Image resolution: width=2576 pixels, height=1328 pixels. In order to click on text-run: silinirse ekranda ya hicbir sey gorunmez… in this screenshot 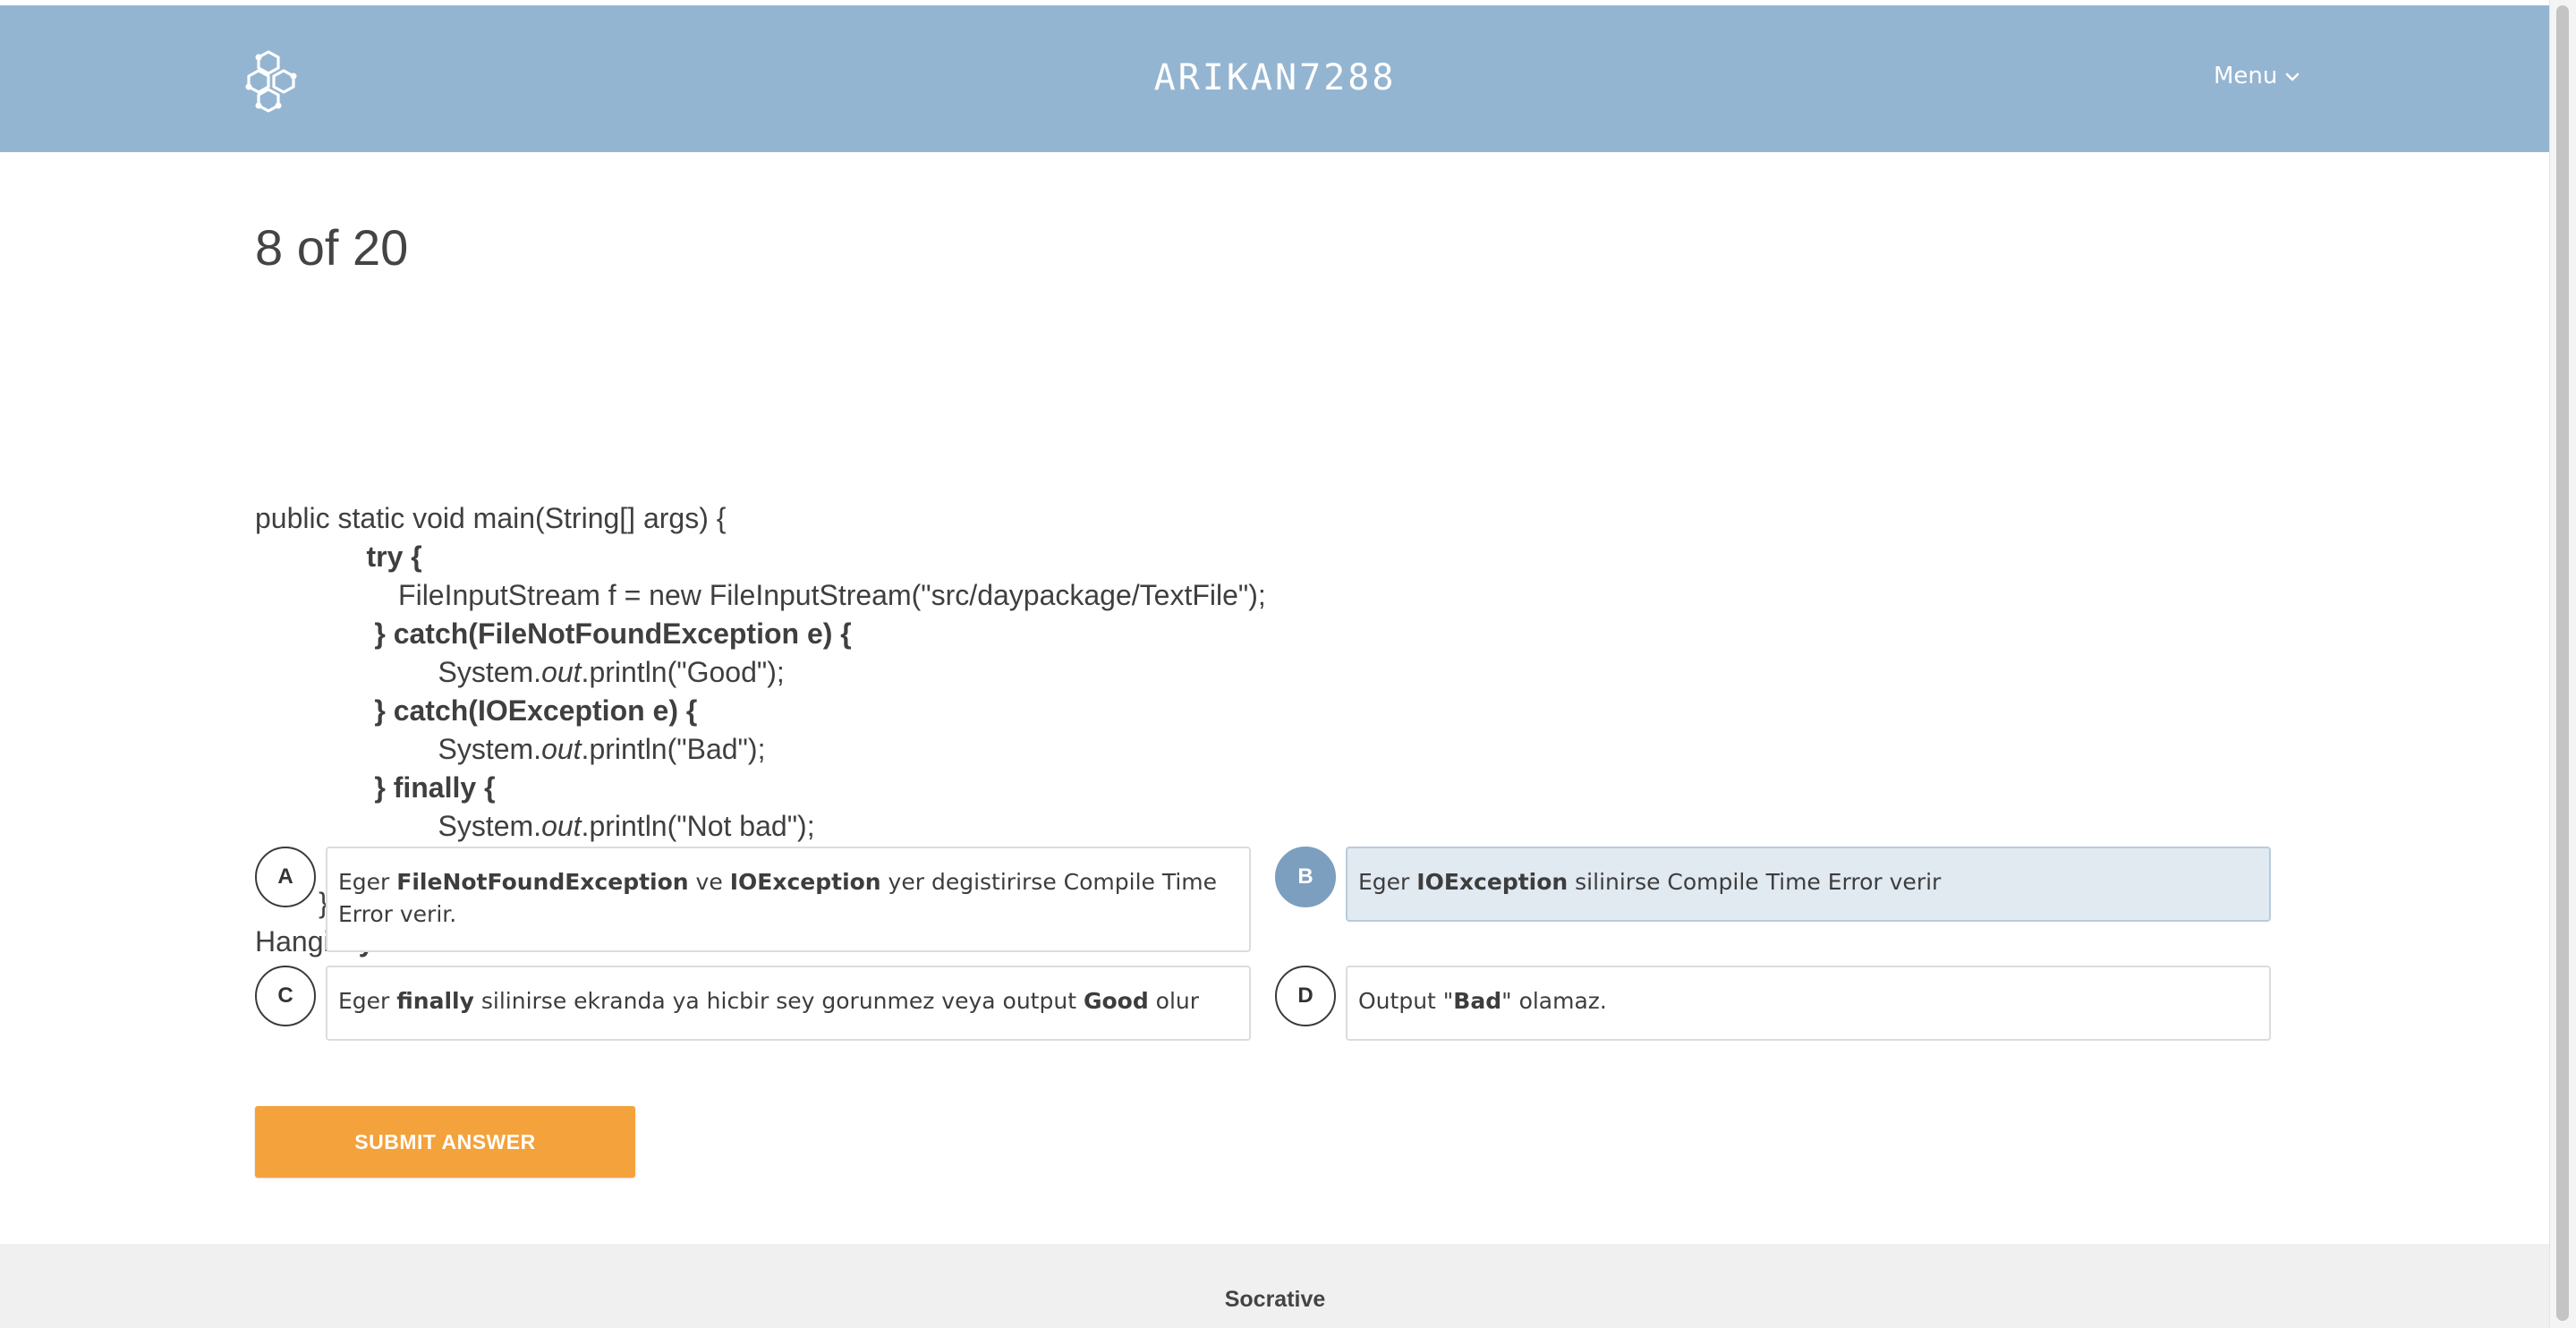, I will do `click(778, 1001)`.